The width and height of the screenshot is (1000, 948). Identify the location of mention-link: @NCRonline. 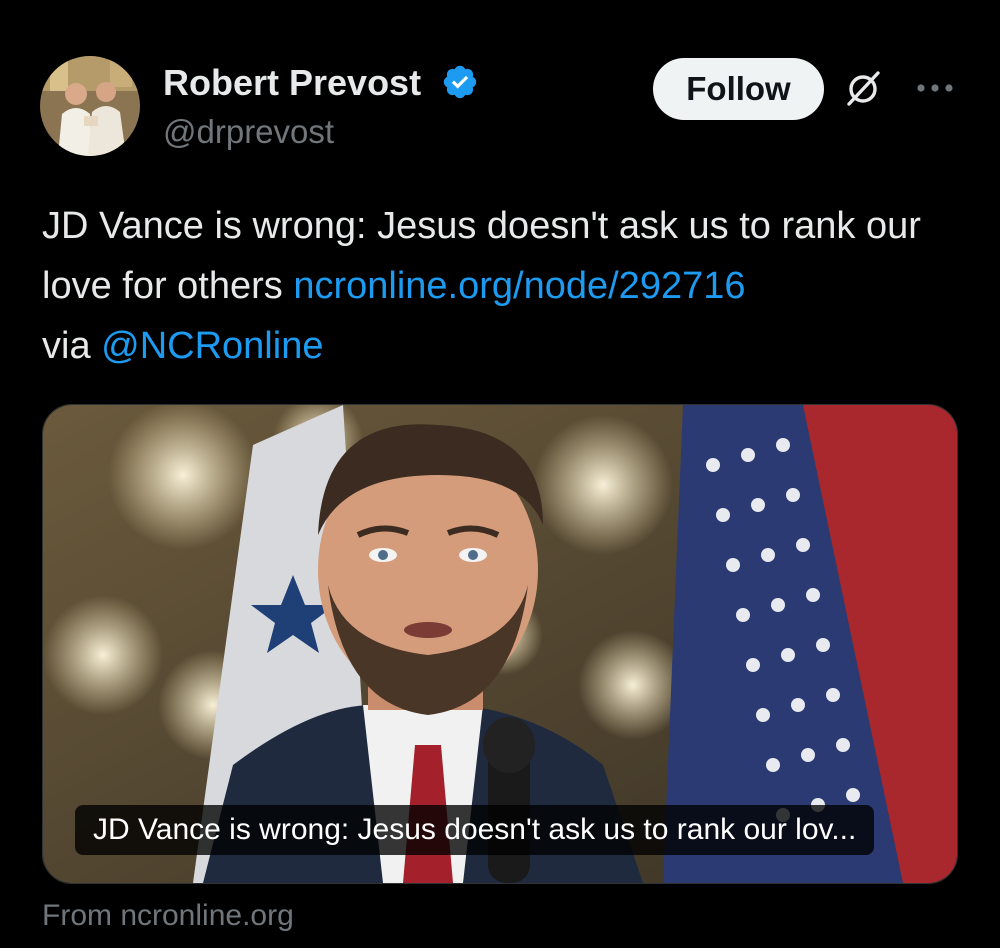
(212, 346).